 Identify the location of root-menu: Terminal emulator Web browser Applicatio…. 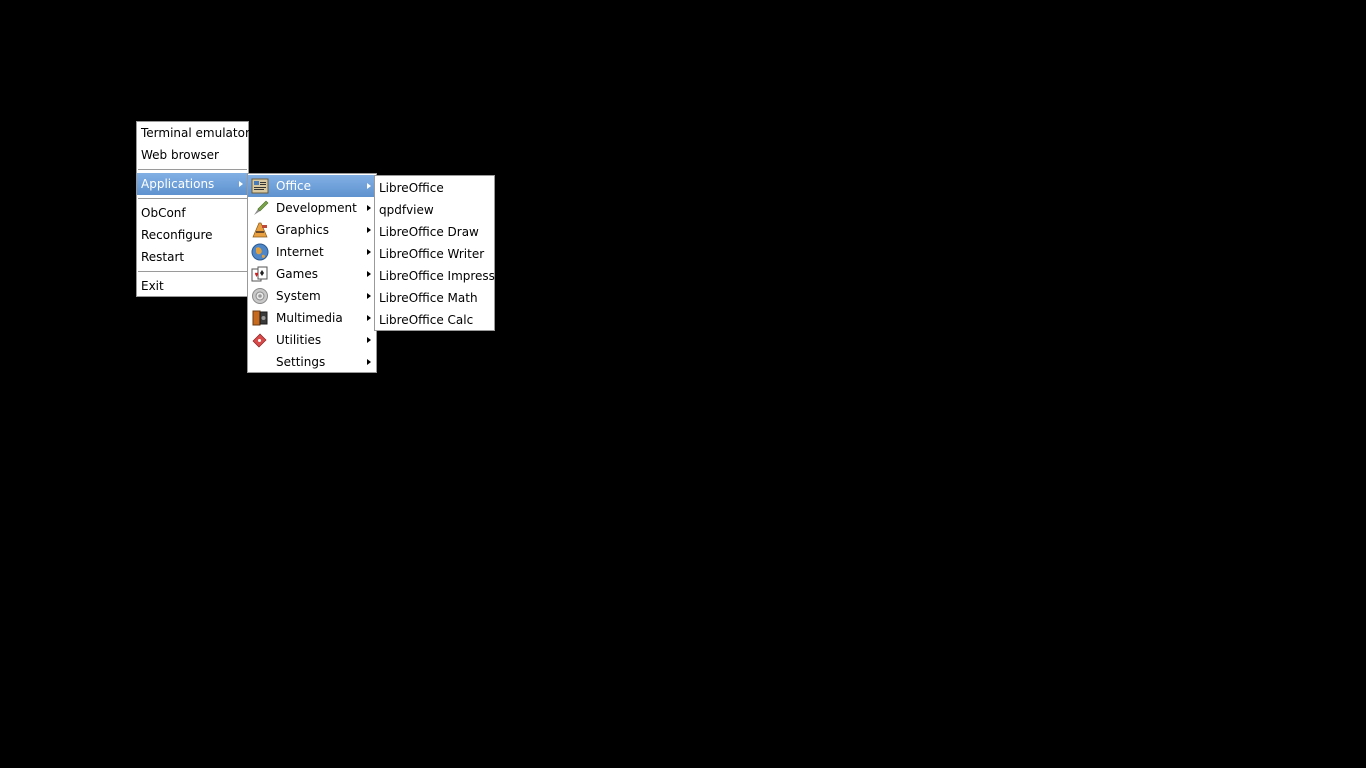
(193, 209).